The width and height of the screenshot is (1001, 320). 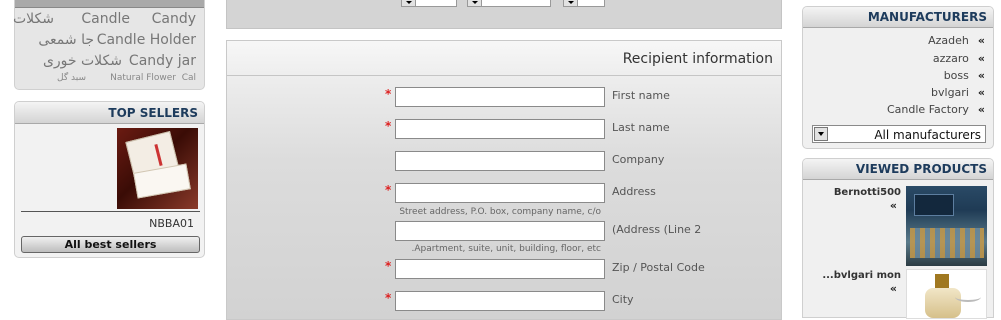 I want to click on last-name-field, so click(x=500, y=129).